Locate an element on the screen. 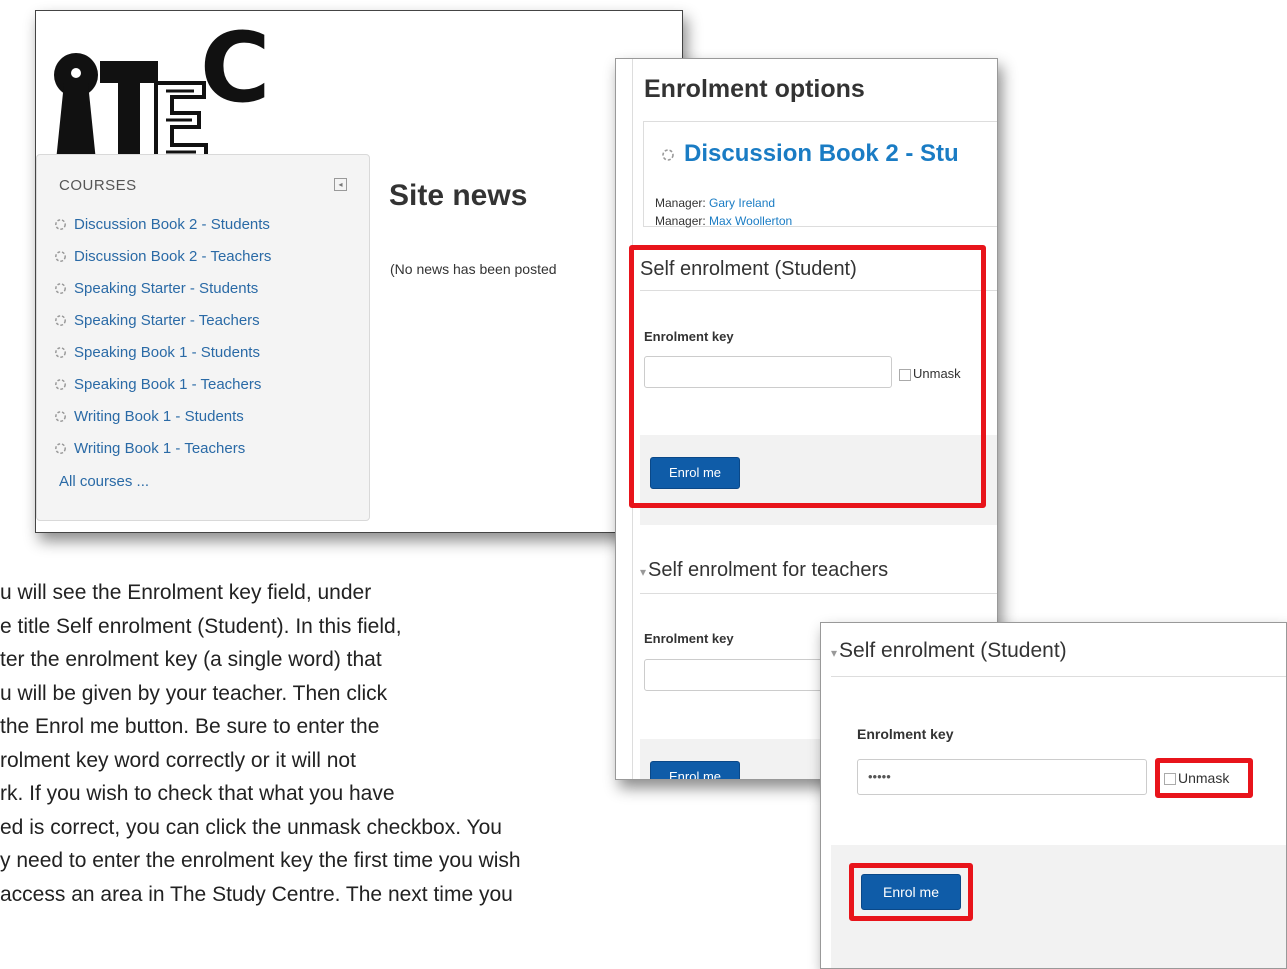  course-link: Discussion Book 2 - Students is located at coordinates (172, 224).